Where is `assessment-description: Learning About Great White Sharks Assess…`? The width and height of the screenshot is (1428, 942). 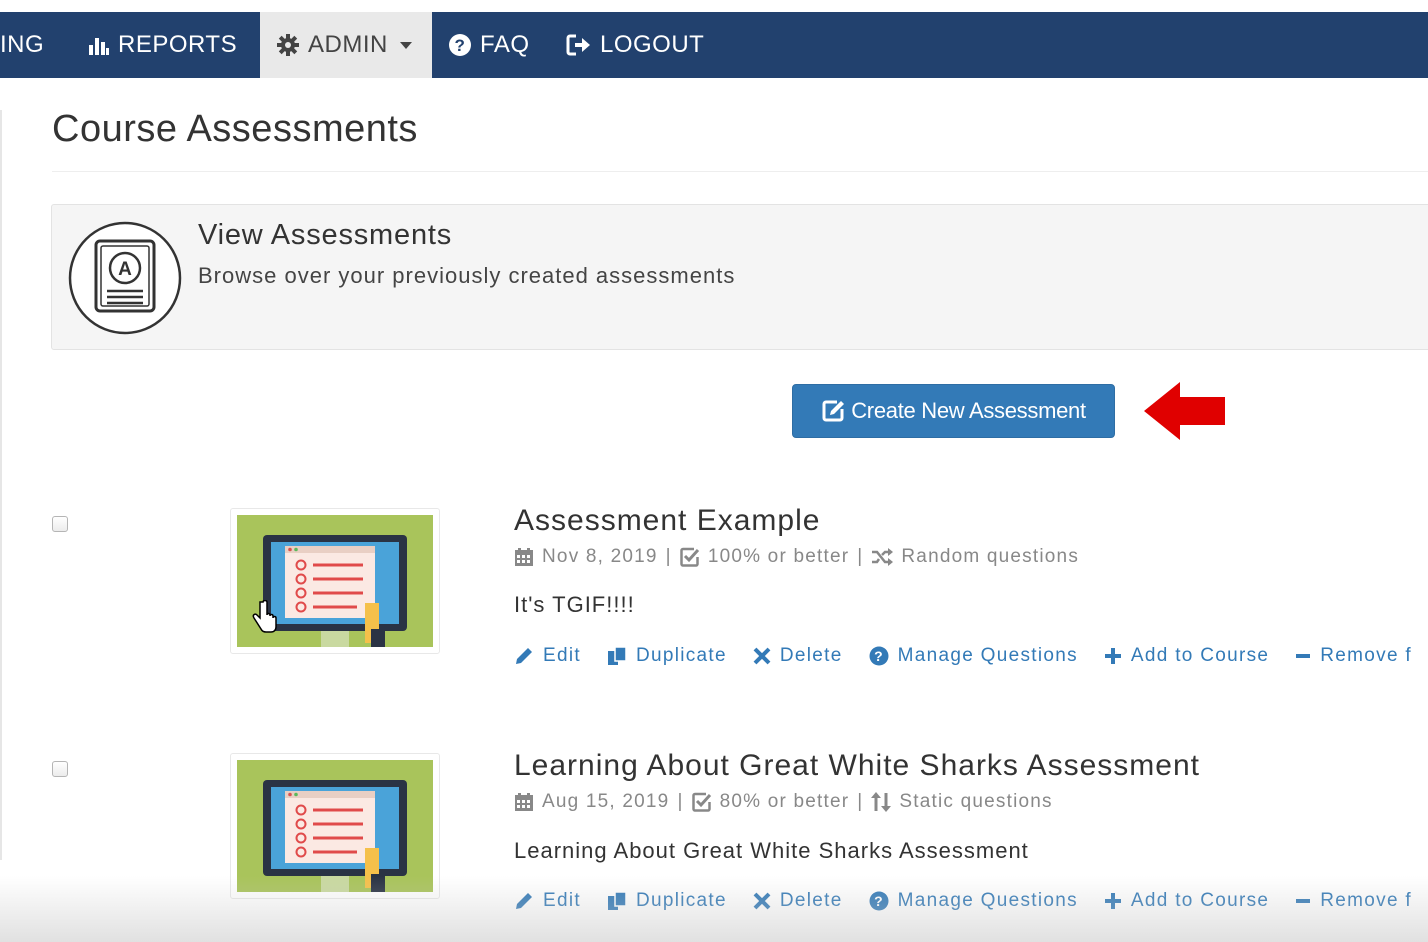 assessment-description: Learning About Great White Sharks Assess… is located at coordinates (771, 850).